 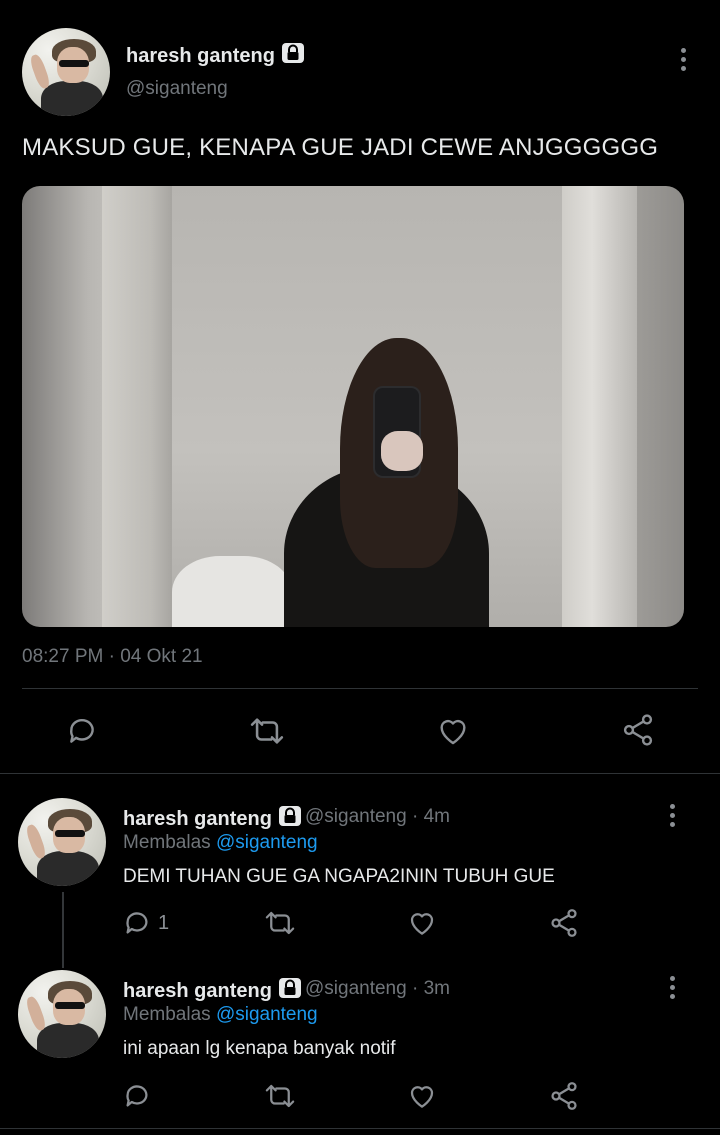 What do you see at coordinates (63, 930) in the screenshot?
I see `thread-line` at bounding box center [63, 930].